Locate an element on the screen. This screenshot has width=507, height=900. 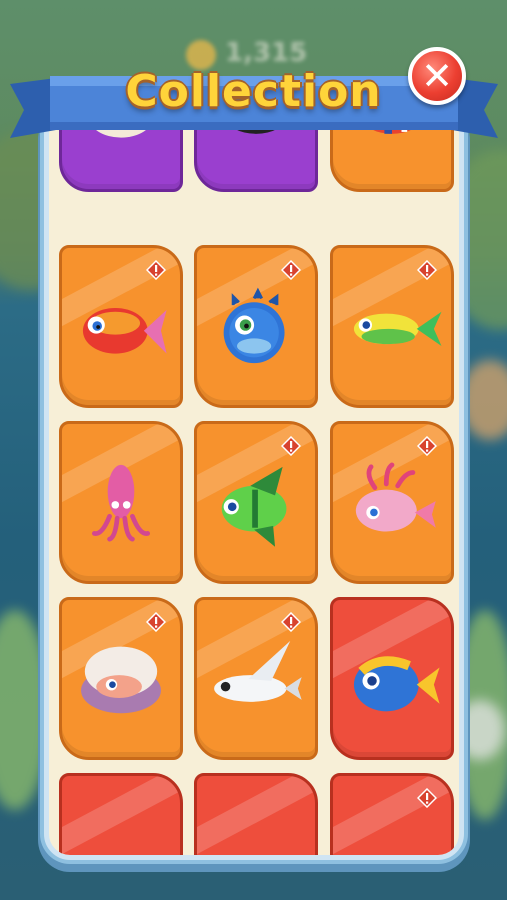
close-button: ✕ is located at coordinates (437, 76).